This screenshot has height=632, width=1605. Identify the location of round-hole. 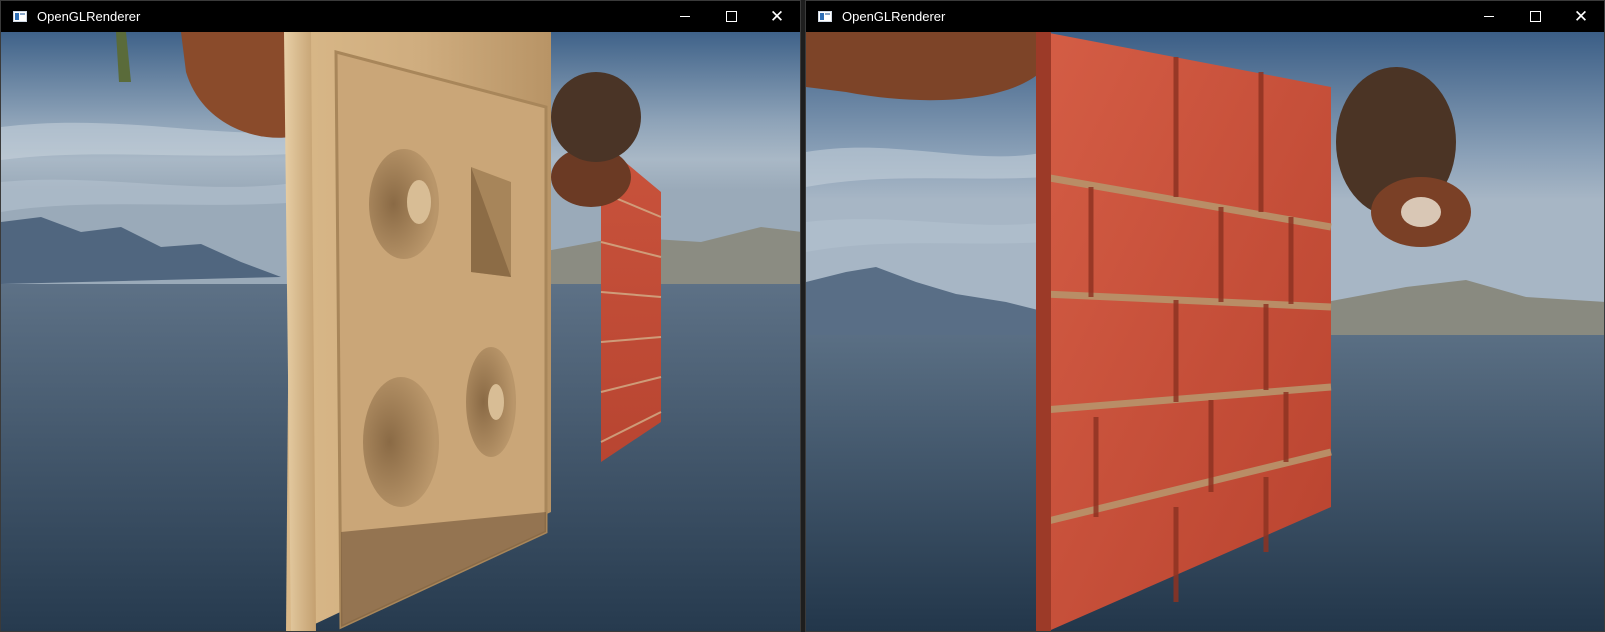
(401, 442).